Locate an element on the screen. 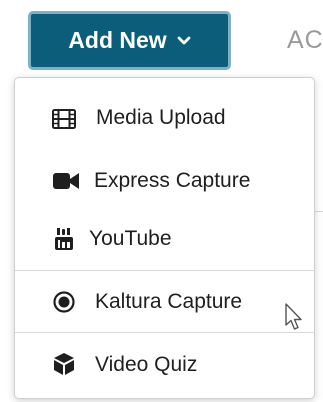  mouse-pointer-icon is located at coordinates (295, 320).